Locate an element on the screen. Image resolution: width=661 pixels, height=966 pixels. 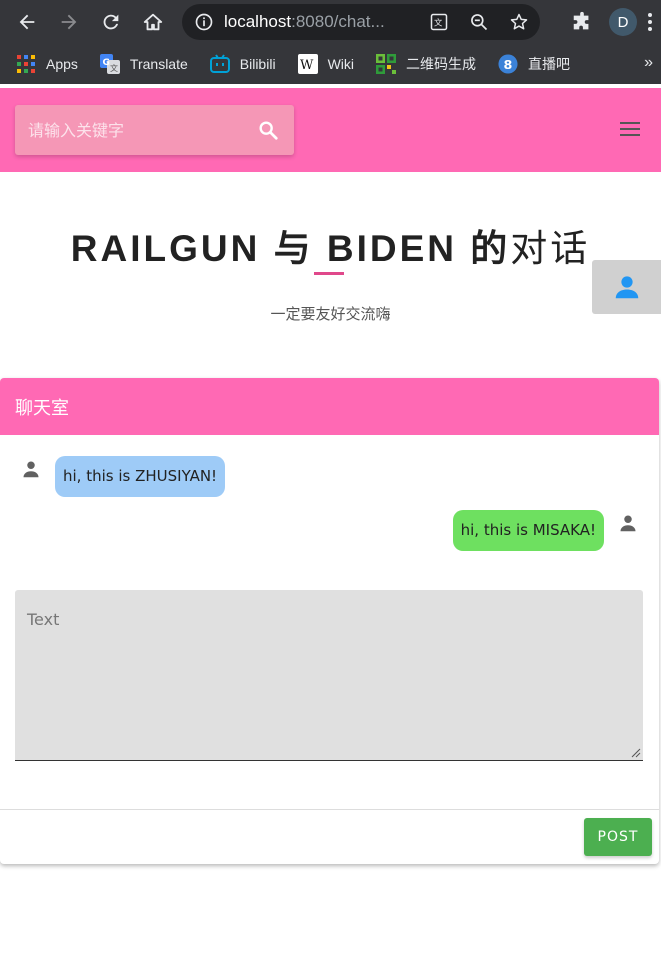
zhibo8-icon: 8 is located at coordinates (508, 64).